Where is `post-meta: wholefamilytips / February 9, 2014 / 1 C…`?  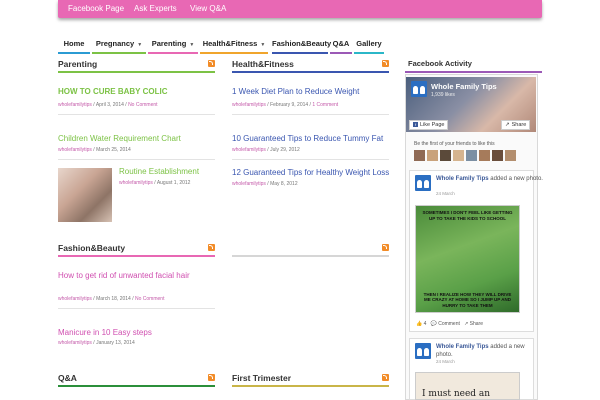
post-meta: wholefamilytips / February 9, 2014 / 1 C… is located at coordinates (285, 105).